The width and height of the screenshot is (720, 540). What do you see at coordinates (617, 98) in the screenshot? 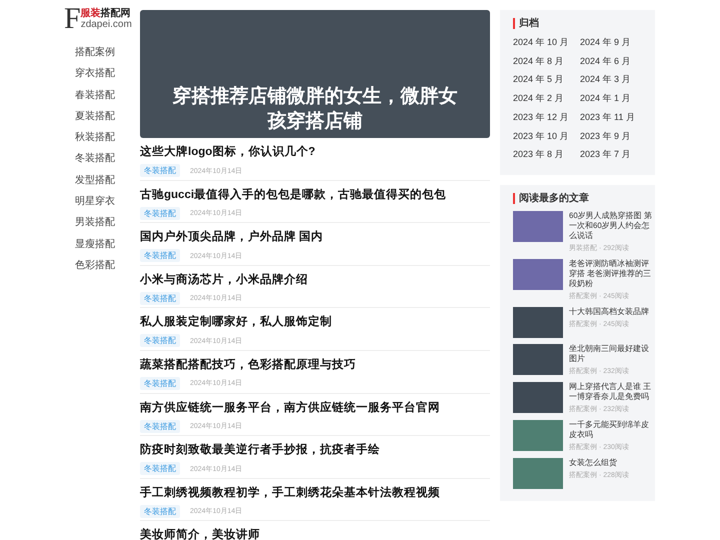
I see `archive-link: 2024 年 1 月` at bounding box center [617, 98].